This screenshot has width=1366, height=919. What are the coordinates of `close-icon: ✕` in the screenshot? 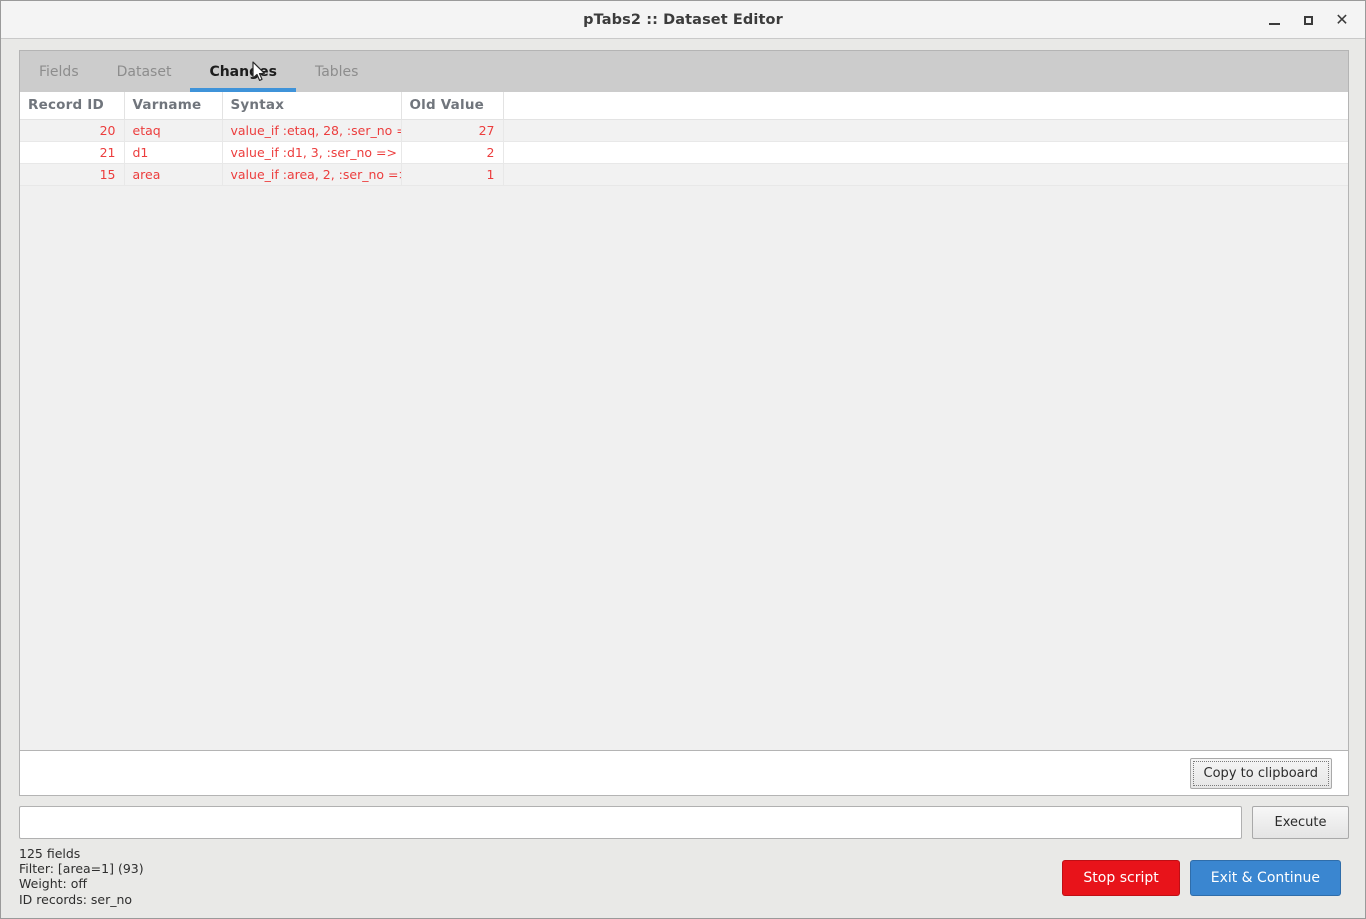 It's located at (1342, 19).